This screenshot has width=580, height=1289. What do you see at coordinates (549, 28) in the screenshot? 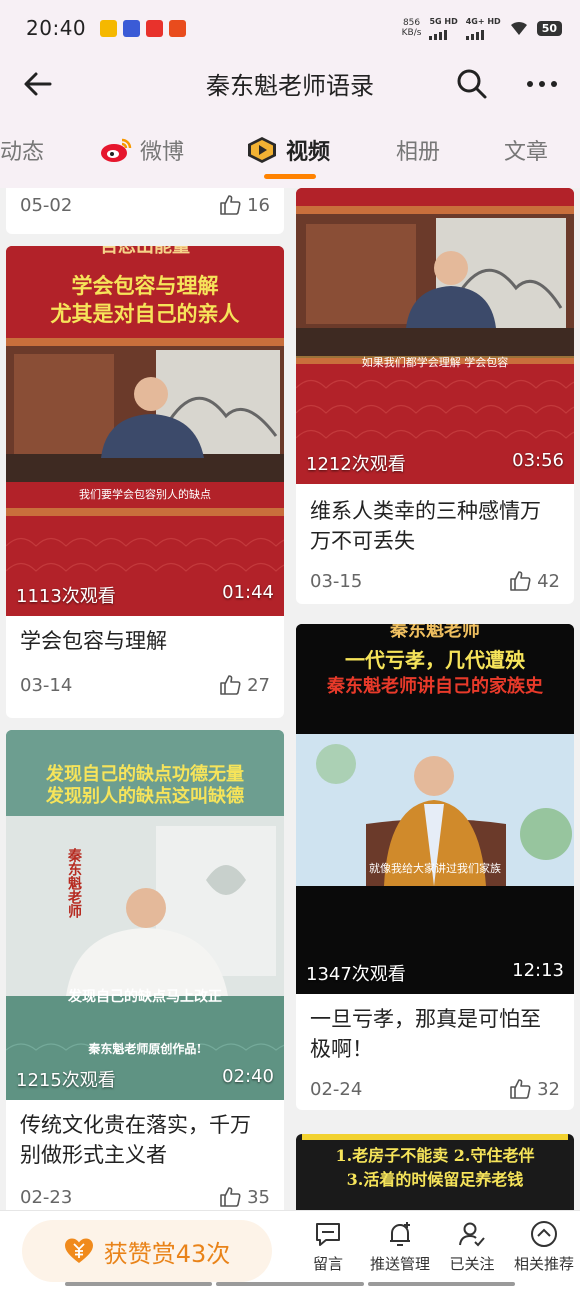
I see `battery-indicator: 50` at bounding box center [549, 28].